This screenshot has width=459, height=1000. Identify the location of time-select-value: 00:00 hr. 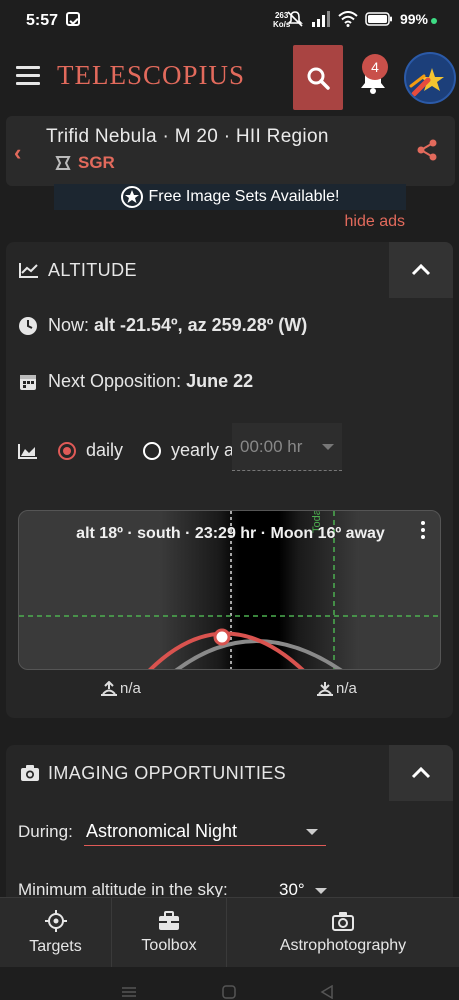
(271, 446).